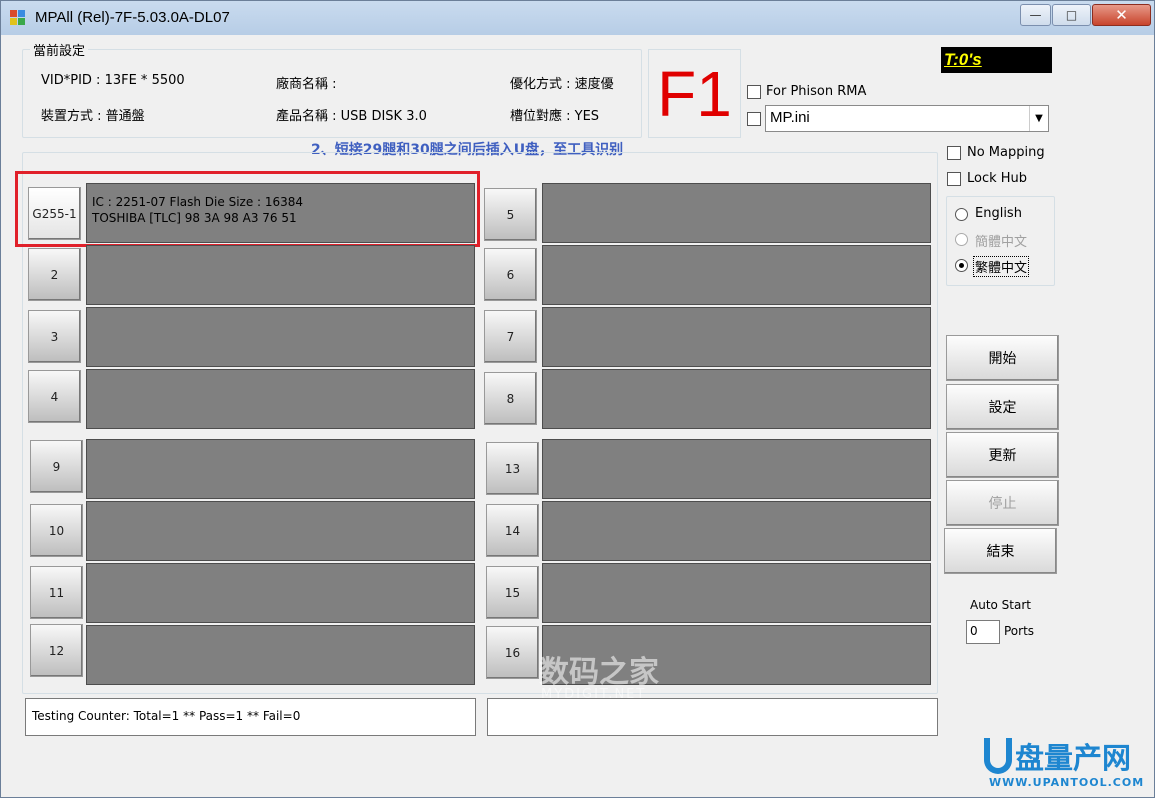 The image size is (1155, 798). What do you see at coordinates (512, 592) in the screenshot?
I see `port-button-15: 15` at bounding box center [512, 592].